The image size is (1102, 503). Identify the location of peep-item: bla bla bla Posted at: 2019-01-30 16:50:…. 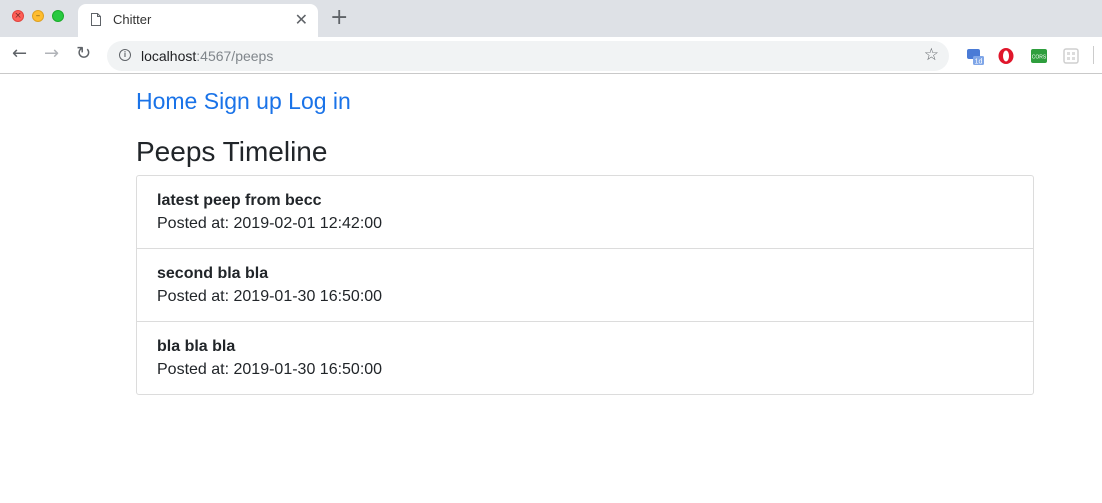
(585, 358).